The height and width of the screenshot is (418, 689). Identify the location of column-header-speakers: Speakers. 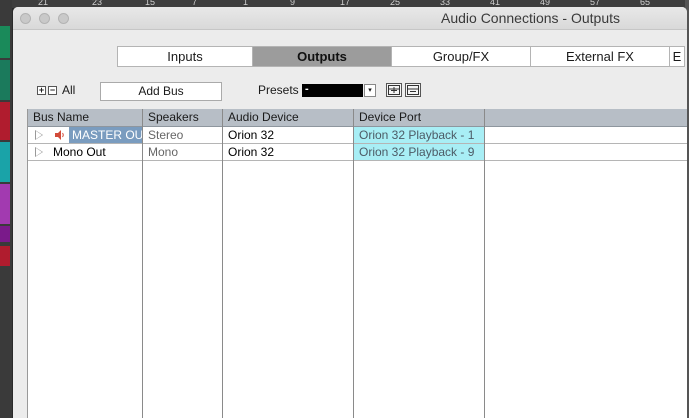
(183, 117).